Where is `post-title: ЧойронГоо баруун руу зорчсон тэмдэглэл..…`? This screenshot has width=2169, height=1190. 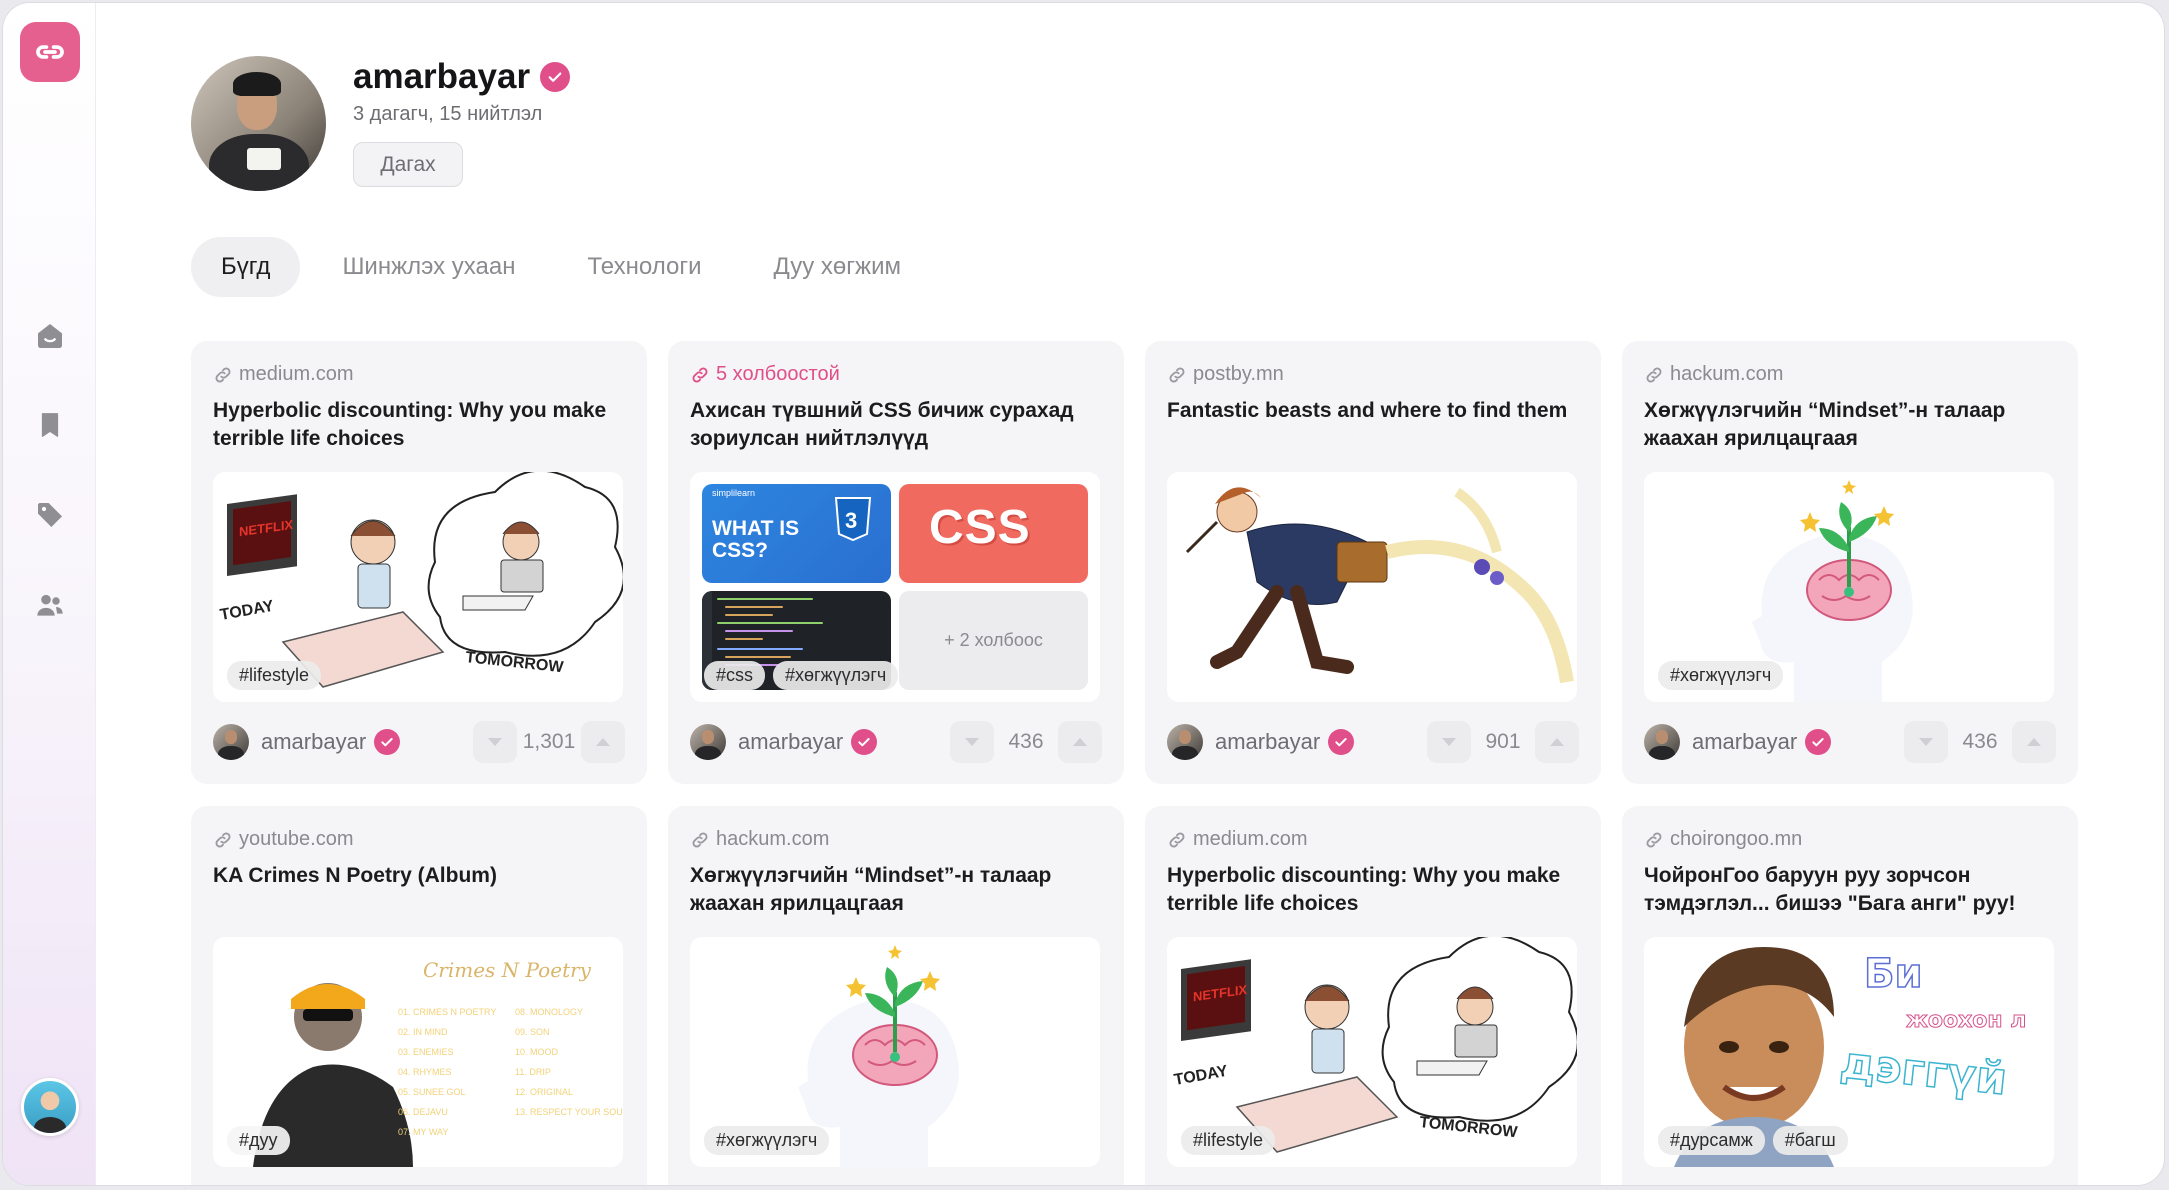
post-title: ЧойронГоо баруун руу зорчсон тэмдэглэл..… is located at coordinates (1850, 890).